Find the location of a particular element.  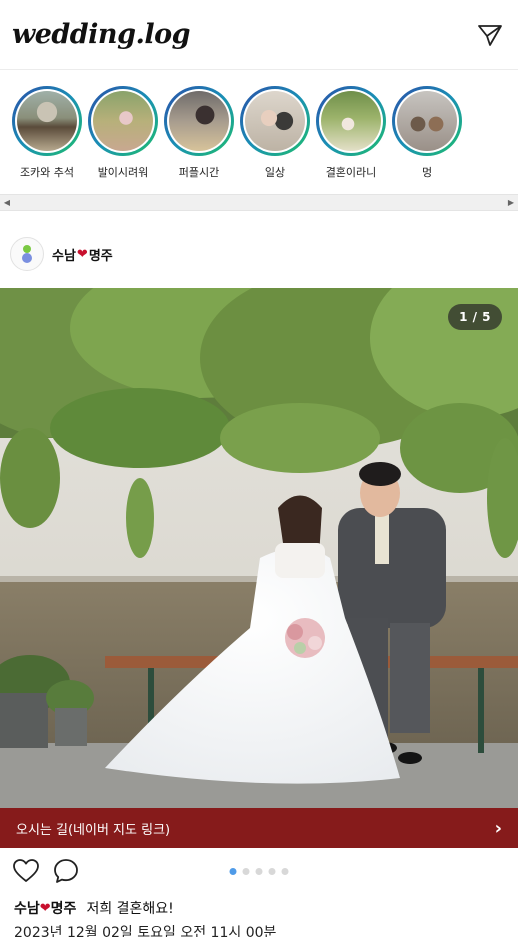

story-label: 발이시려워 is located at coordinates (123, 172).